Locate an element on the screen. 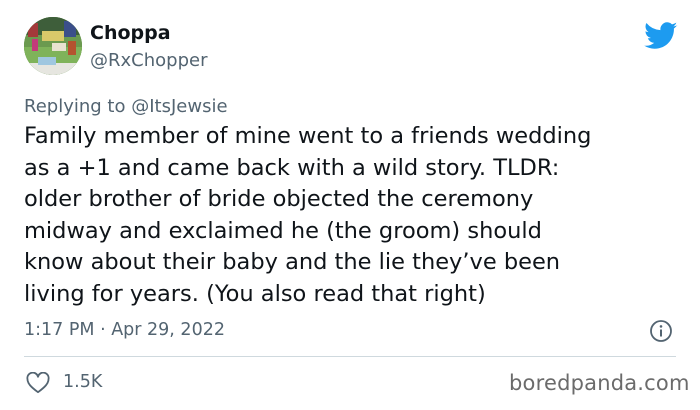  author-display-name: Choppa is located at coordinates (130, 33).